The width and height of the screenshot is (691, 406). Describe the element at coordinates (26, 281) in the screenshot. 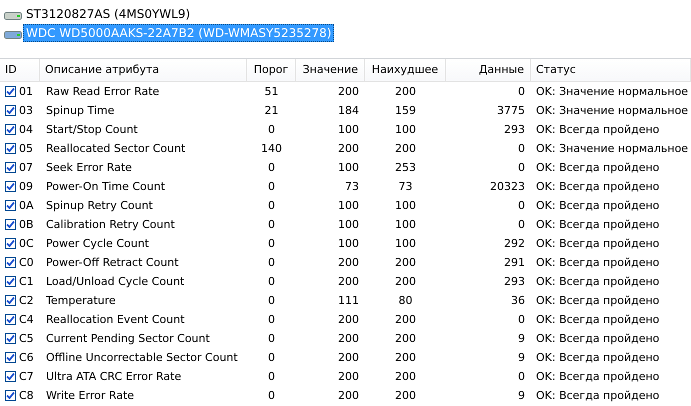

I see `table-cell: C1` at that location.